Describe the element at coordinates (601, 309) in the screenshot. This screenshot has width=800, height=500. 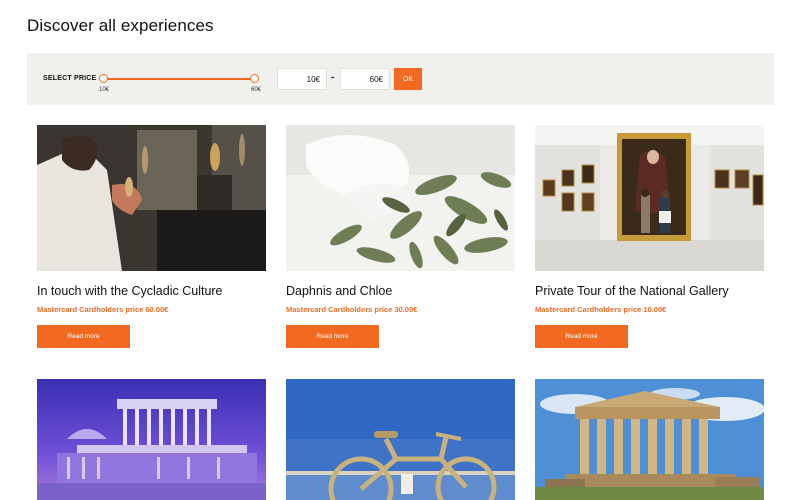
I see `card-price: Mastercard Cardholders price 10.00€` at that location.